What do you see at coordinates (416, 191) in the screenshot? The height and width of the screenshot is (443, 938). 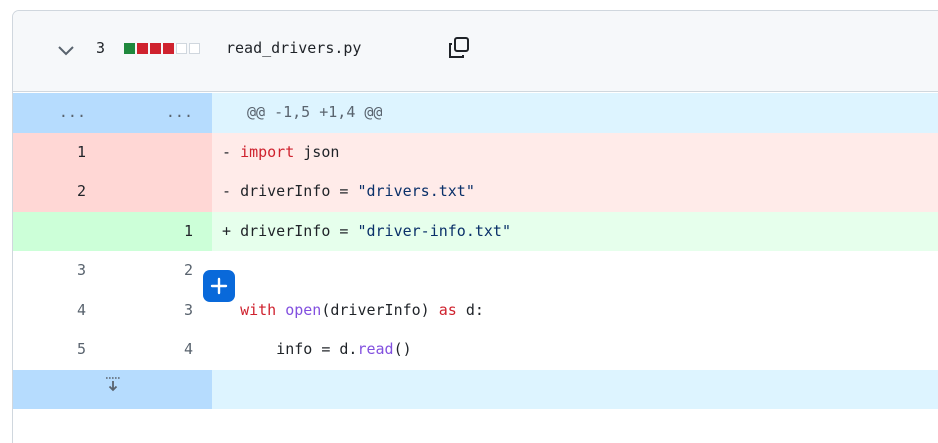 I see `code-string: "drivers.txt"` at bounding box center [416, 191].